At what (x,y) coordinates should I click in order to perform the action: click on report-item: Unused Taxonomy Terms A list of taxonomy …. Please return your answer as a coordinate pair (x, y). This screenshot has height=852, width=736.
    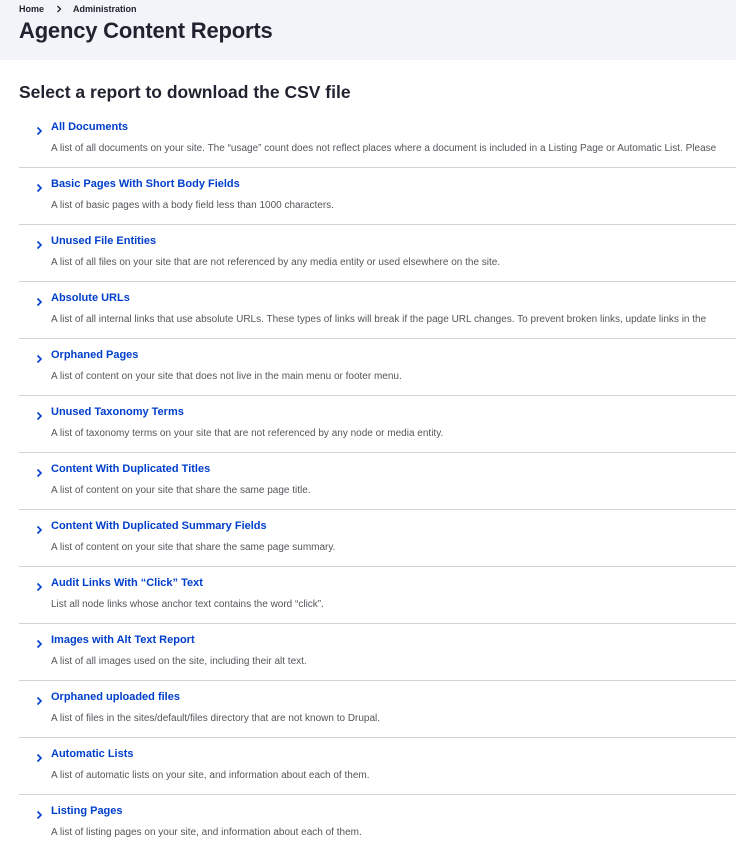
    Looking at the image, I should click on (377, 424).